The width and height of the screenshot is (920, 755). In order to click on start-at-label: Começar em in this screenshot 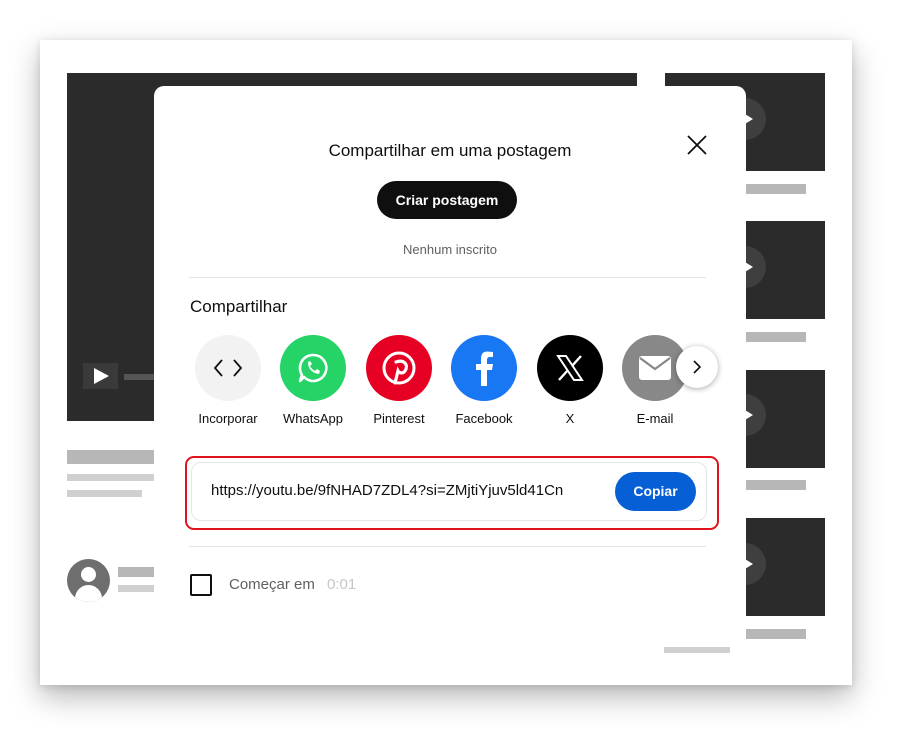, I will do `click(272, 584)`.